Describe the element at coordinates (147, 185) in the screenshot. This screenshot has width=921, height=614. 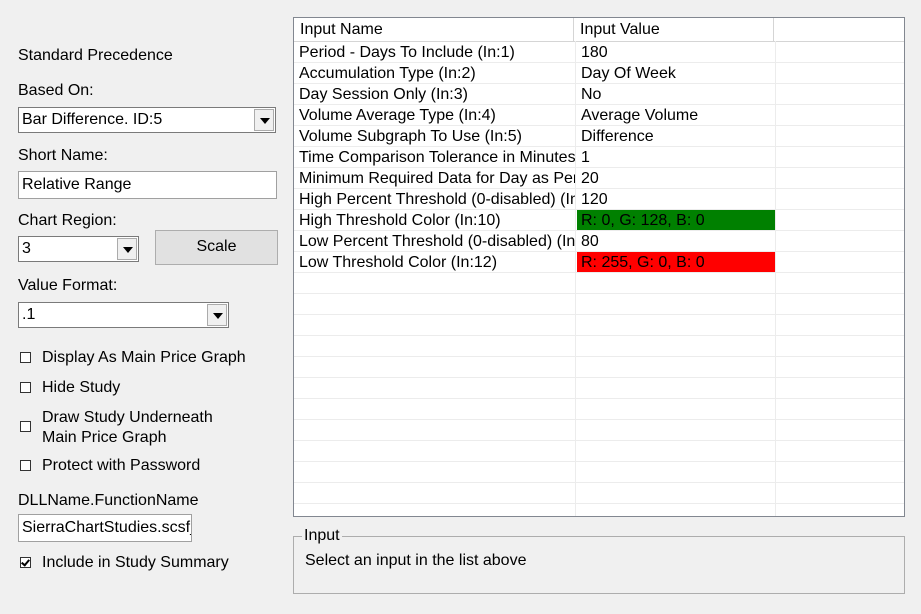
I see `short-name-input: Relative Range` at that location.